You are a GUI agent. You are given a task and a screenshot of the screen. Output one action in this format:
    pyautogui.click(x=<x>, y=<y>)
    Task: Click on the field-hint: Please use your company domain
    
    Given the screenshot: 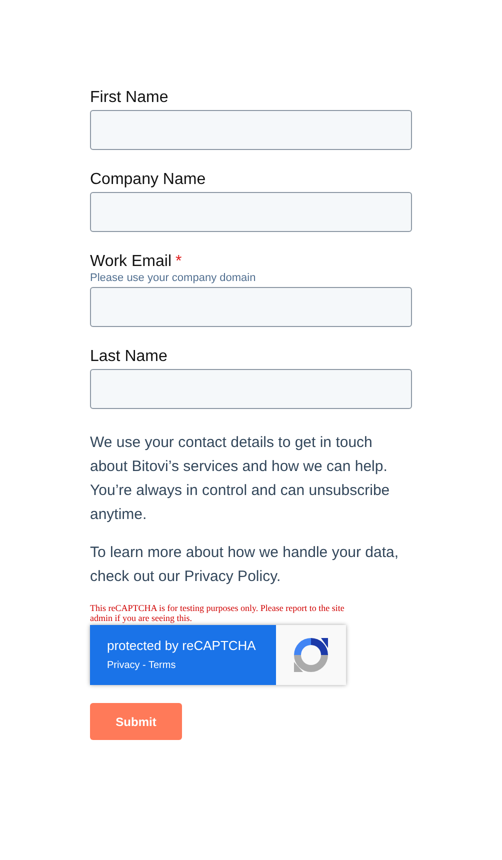 What is the action you would take?
    pyautogui.click(x=173, y=278)
    